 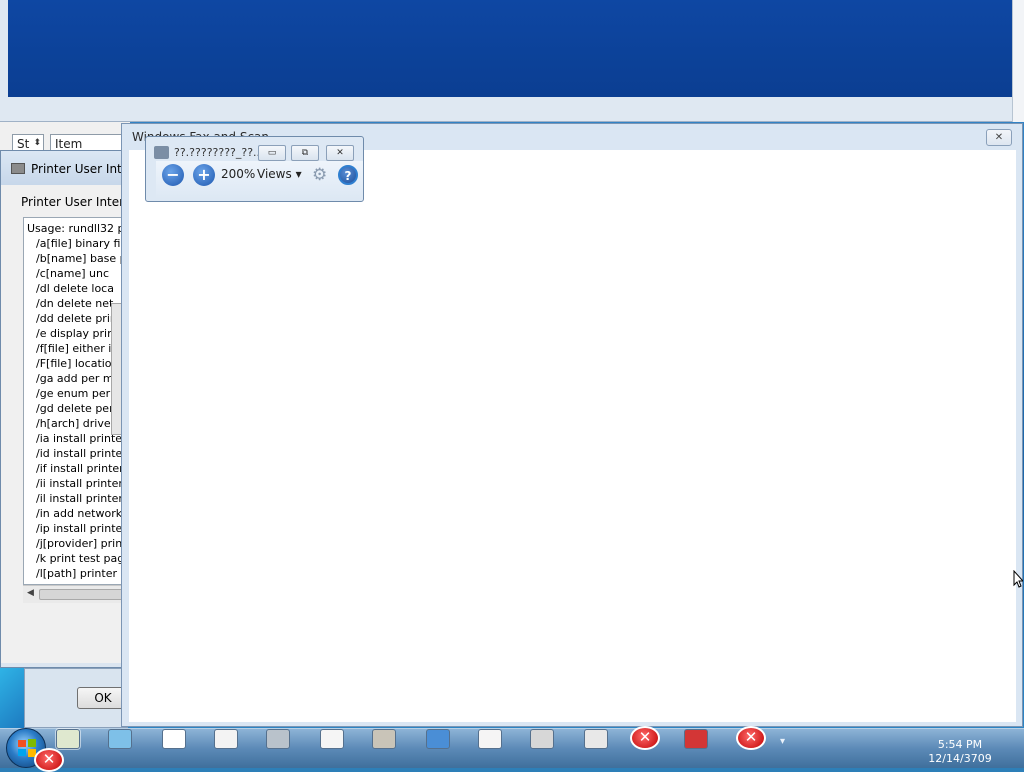 I want to click on views-label: Views, so click(x=274, y=174).